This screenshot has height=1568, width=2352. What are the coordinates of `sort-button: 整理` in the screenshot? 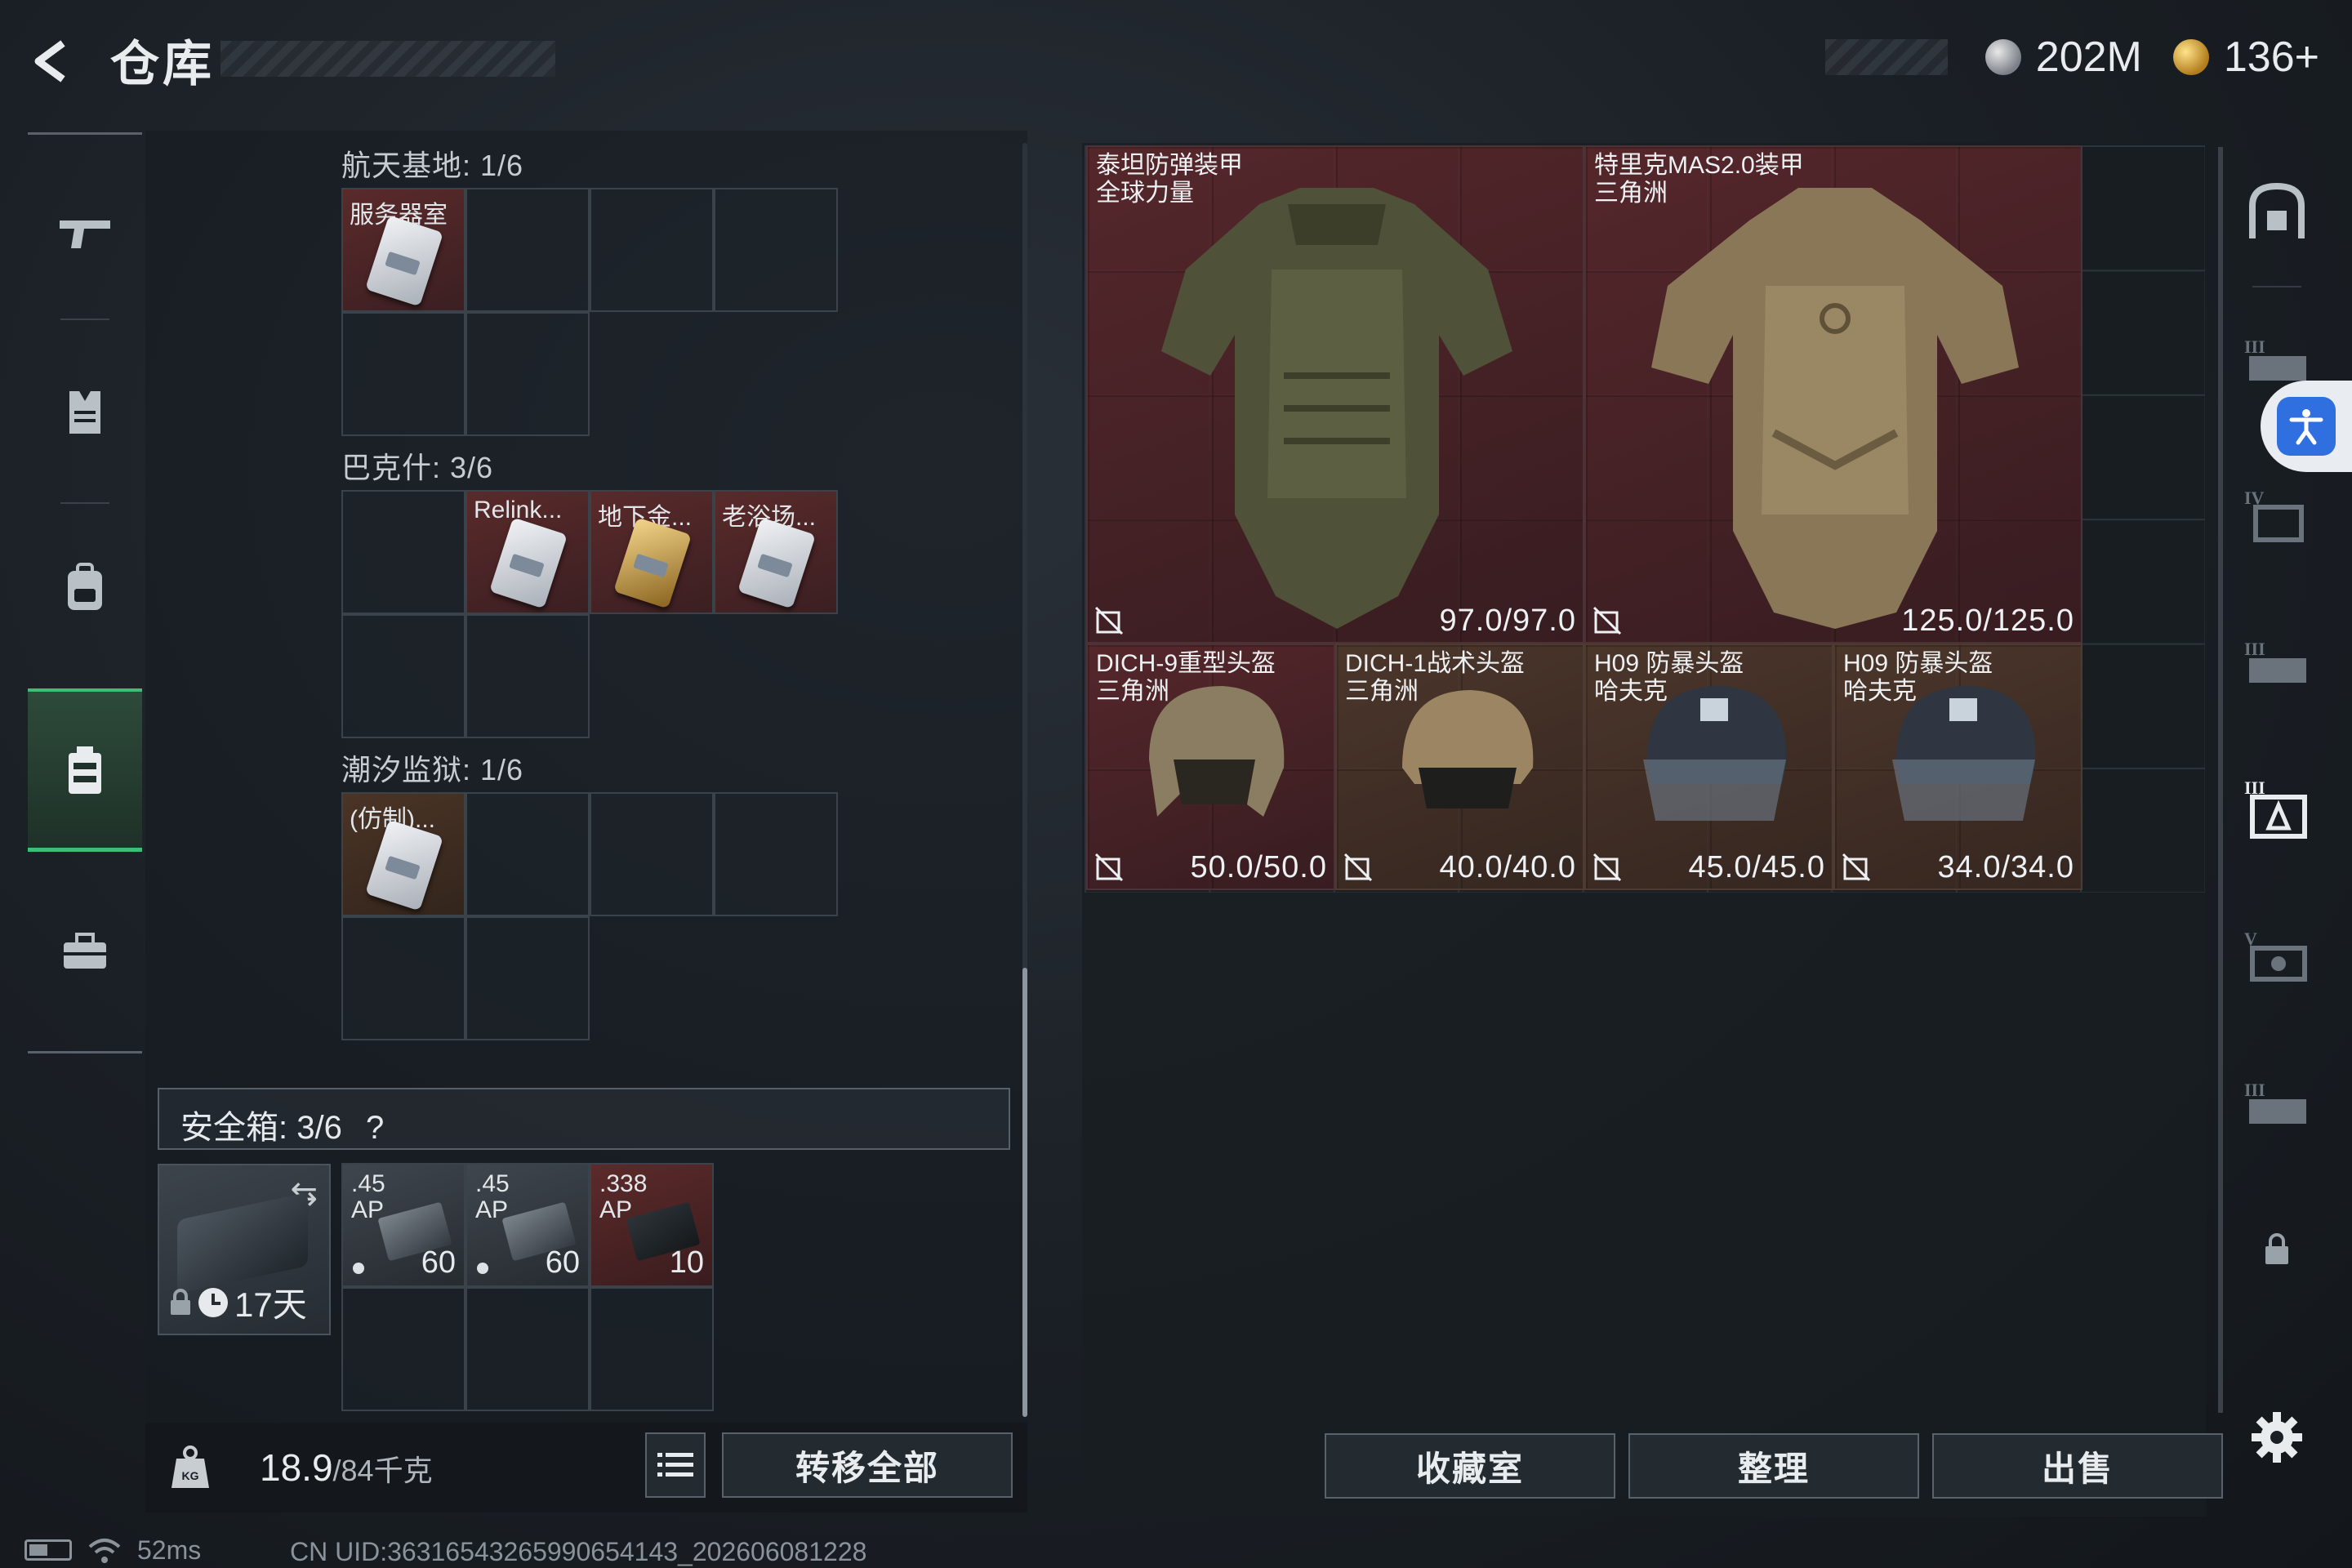 It's located at (1773, 1466).